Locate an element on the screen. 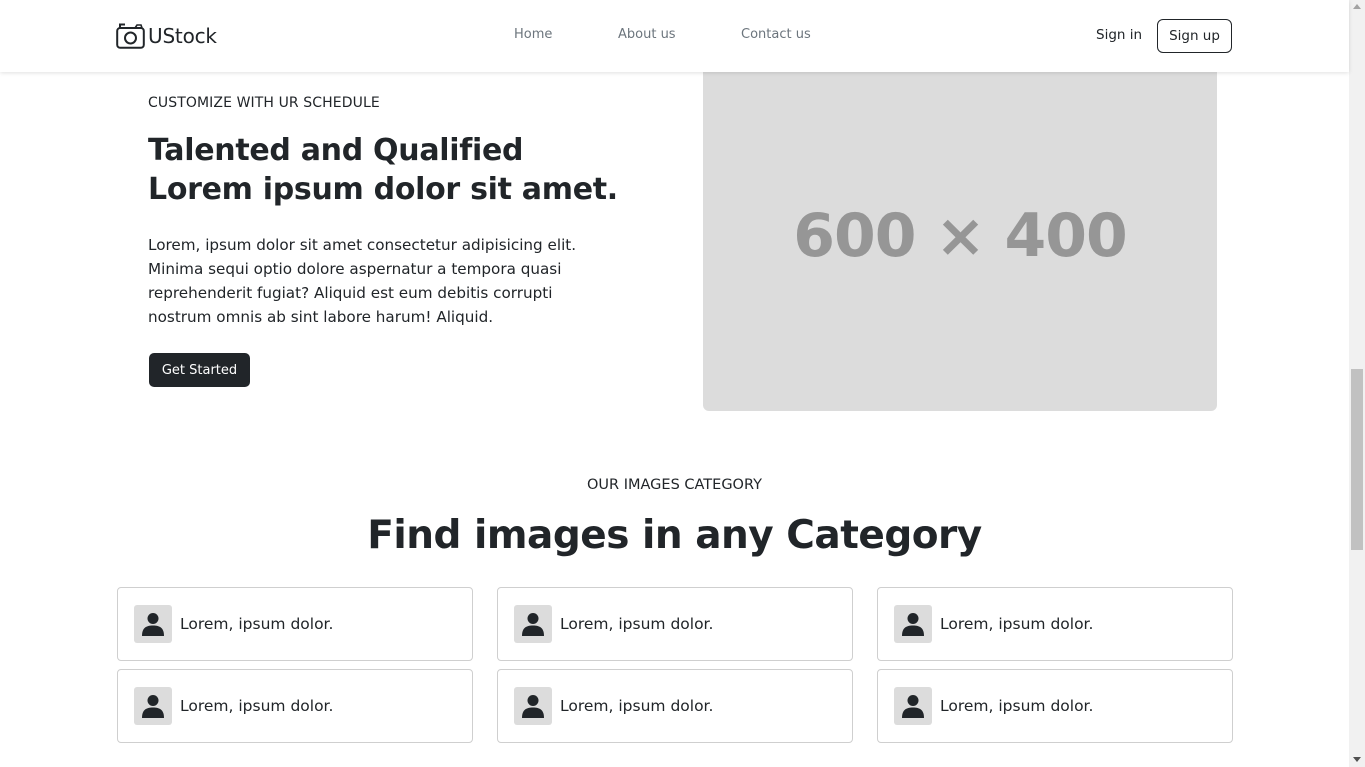 The image size is (1365, 767). hero-title-line2: Lorem ipsum dolor sit amet. is located at coordinates (383, 189).